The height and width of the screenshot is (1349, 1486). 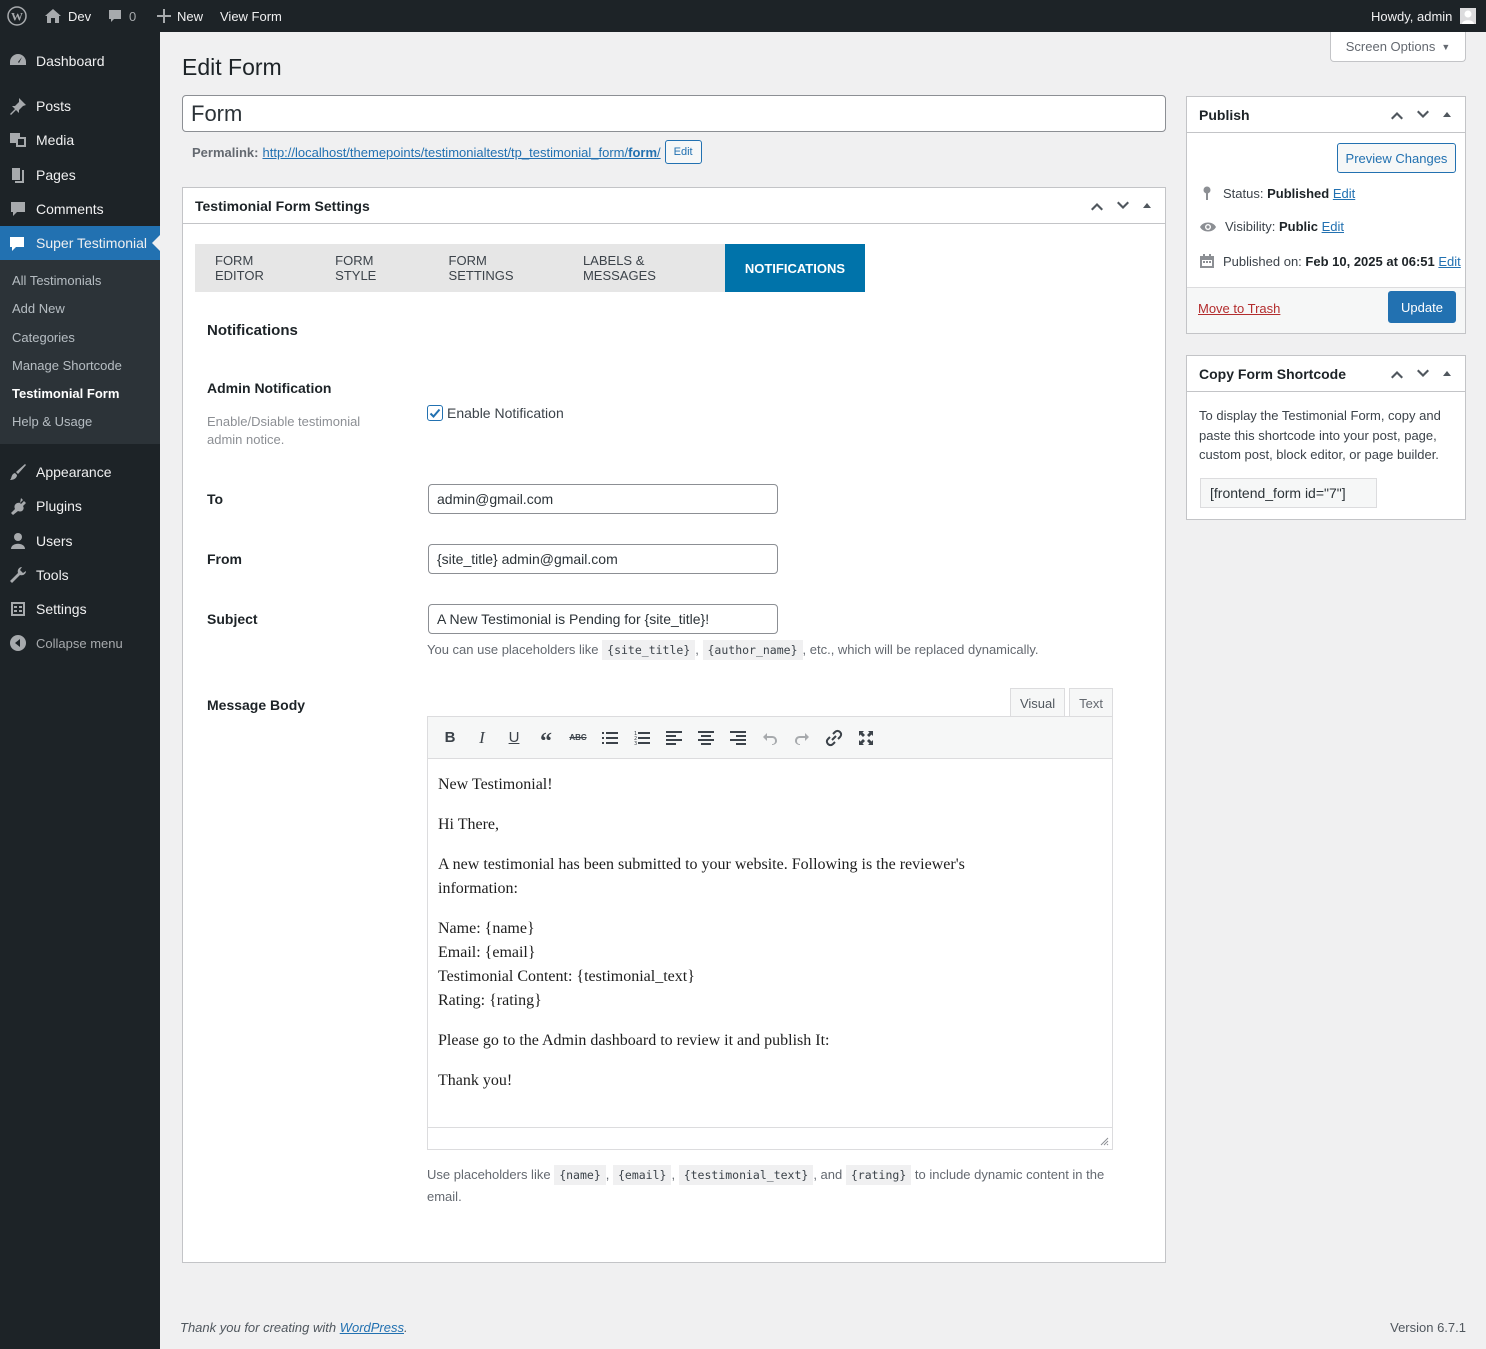 What do you see at coordinates (514, 738) in the screenshot?
I see `underline-icon: U` at bounding box center [514, 738].